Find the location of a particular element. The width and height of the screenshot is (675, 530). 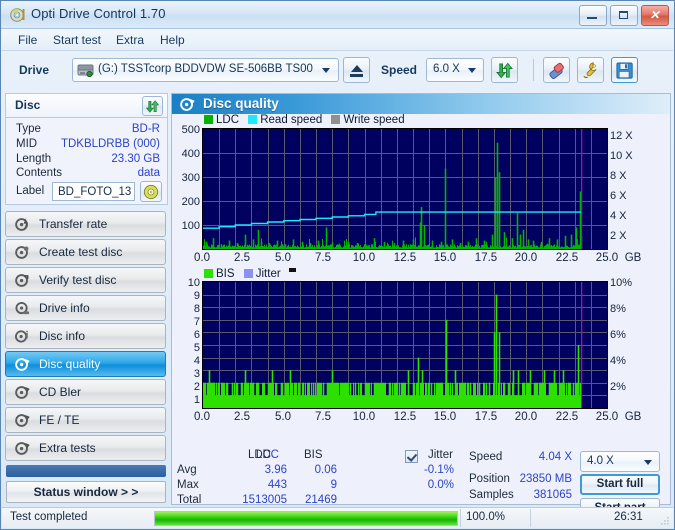

bottom-chart-ytick-3: 3 is located at coordinates (196, 374).